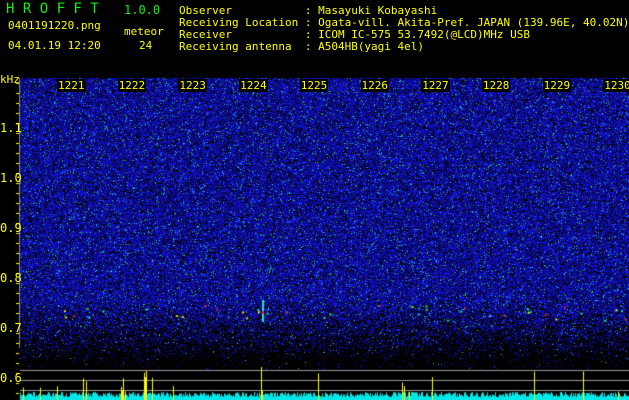 Image resolution: width=629 pixels, height=400 pixels. I want to click on freq-tick-label: 0.7, so click(11, 328).